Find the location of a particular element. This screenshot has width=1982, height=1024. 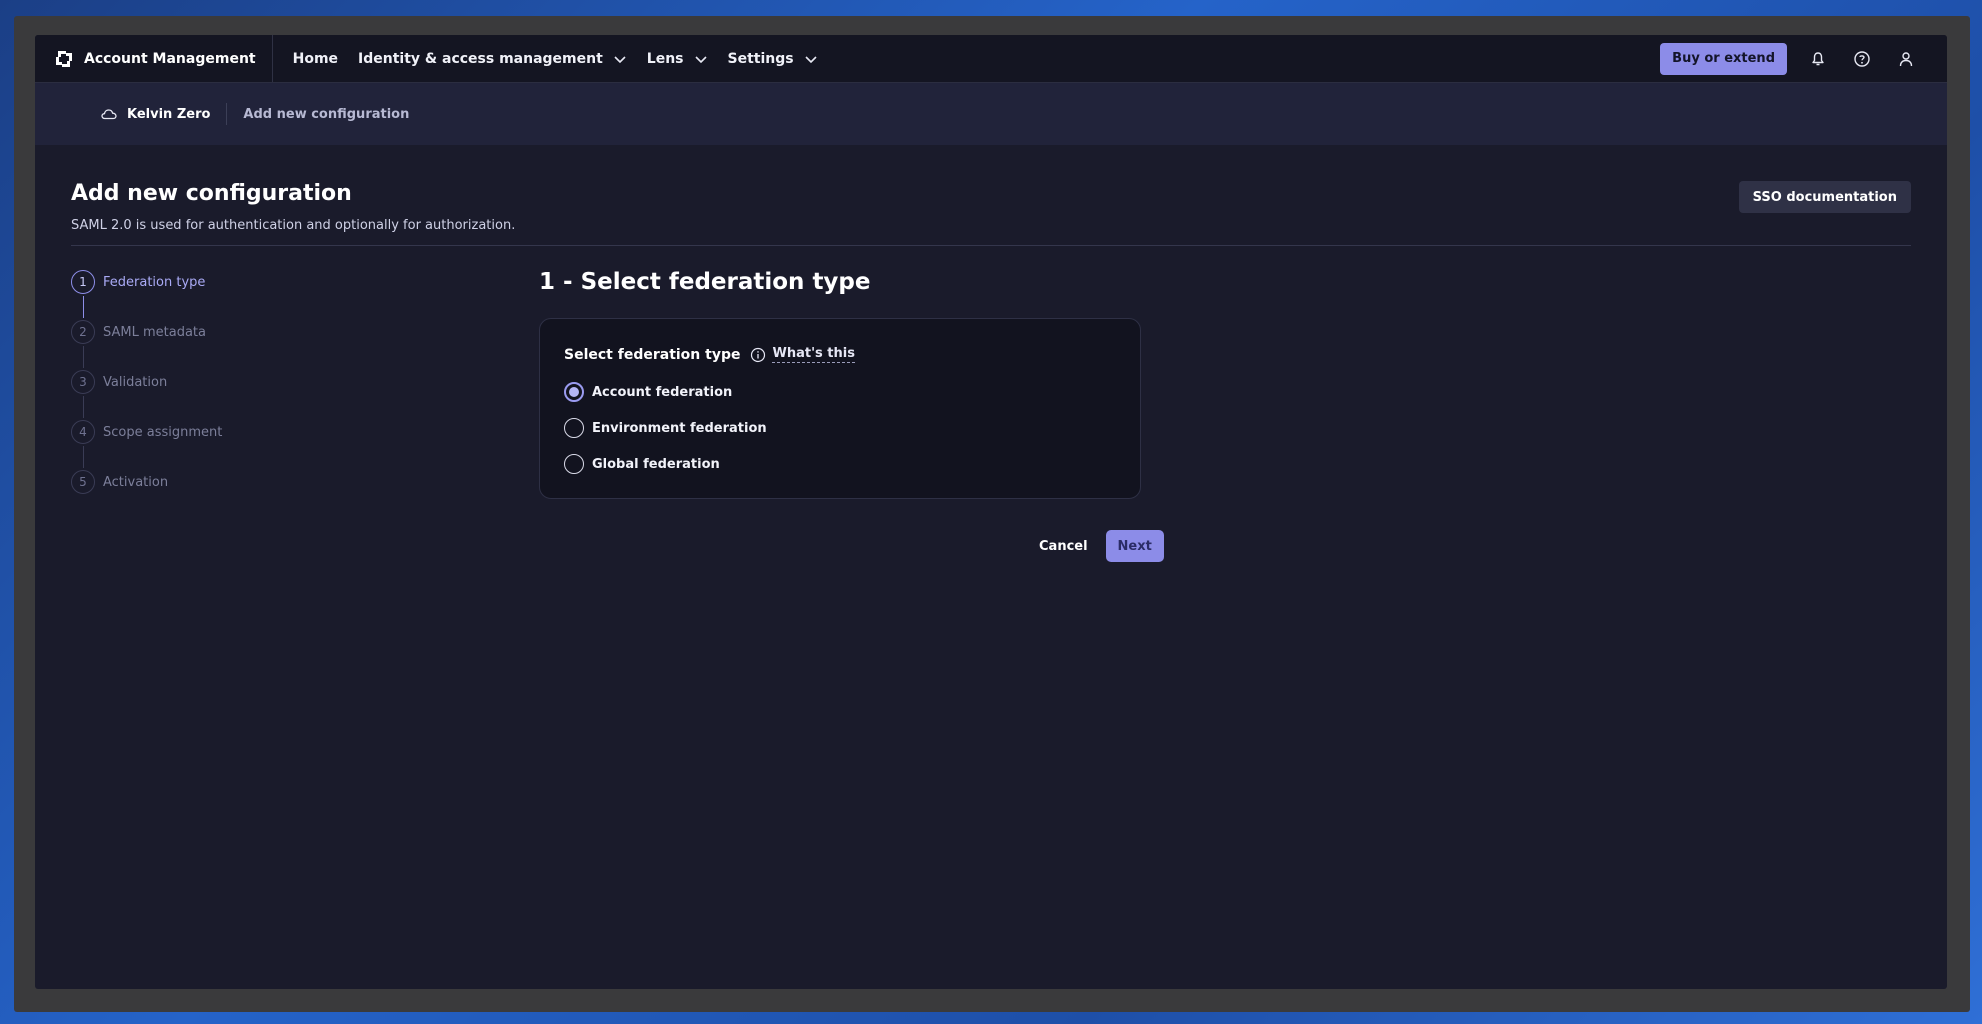

nav-lens-label: Lens is located at coordinates (665, 58).